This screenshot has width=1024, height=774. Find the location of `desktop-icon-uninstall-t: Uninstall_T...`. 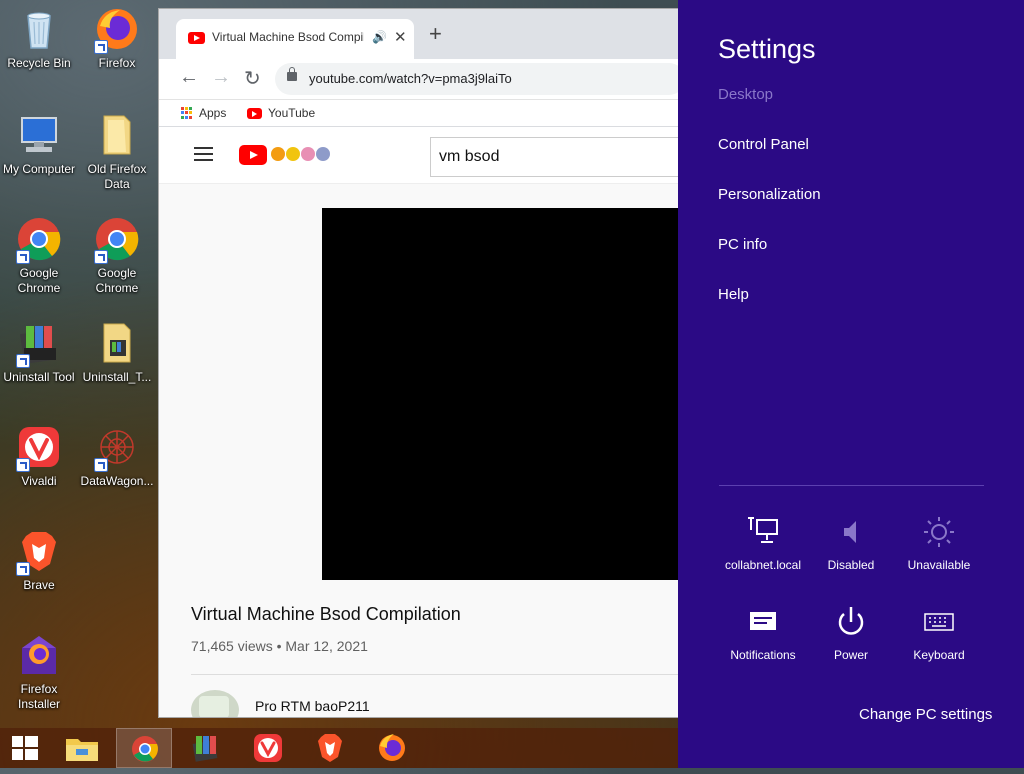

desktop-icon-uninstall-t: Uninstall_T... is located at coordinates (117, 352).